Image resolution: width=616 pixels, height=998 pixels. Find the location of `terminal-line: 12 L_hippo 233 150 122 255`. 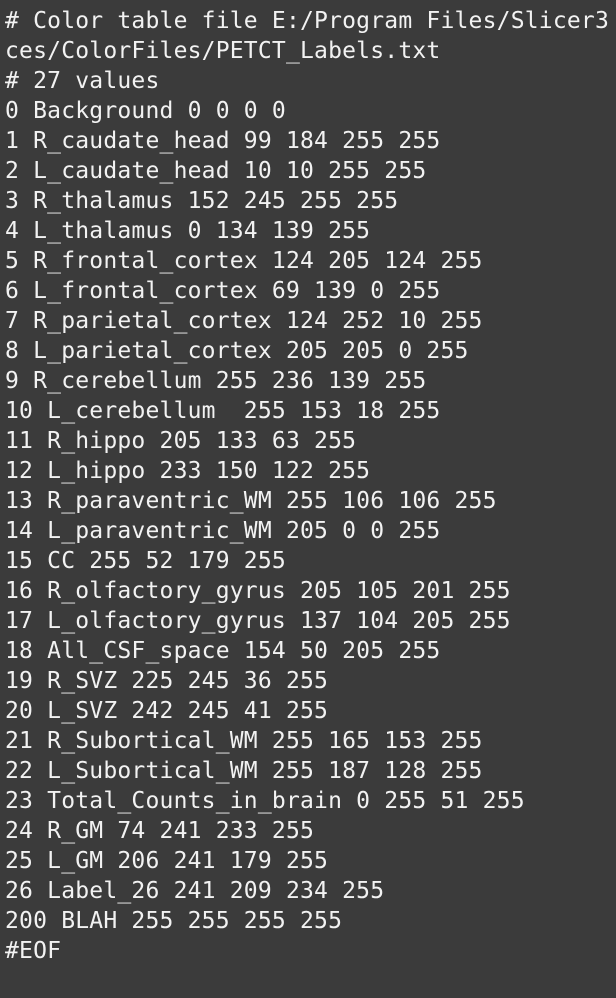

terminal-line: 12 L_hippo 233 150 122 255 is located at coordinates (188, 471).